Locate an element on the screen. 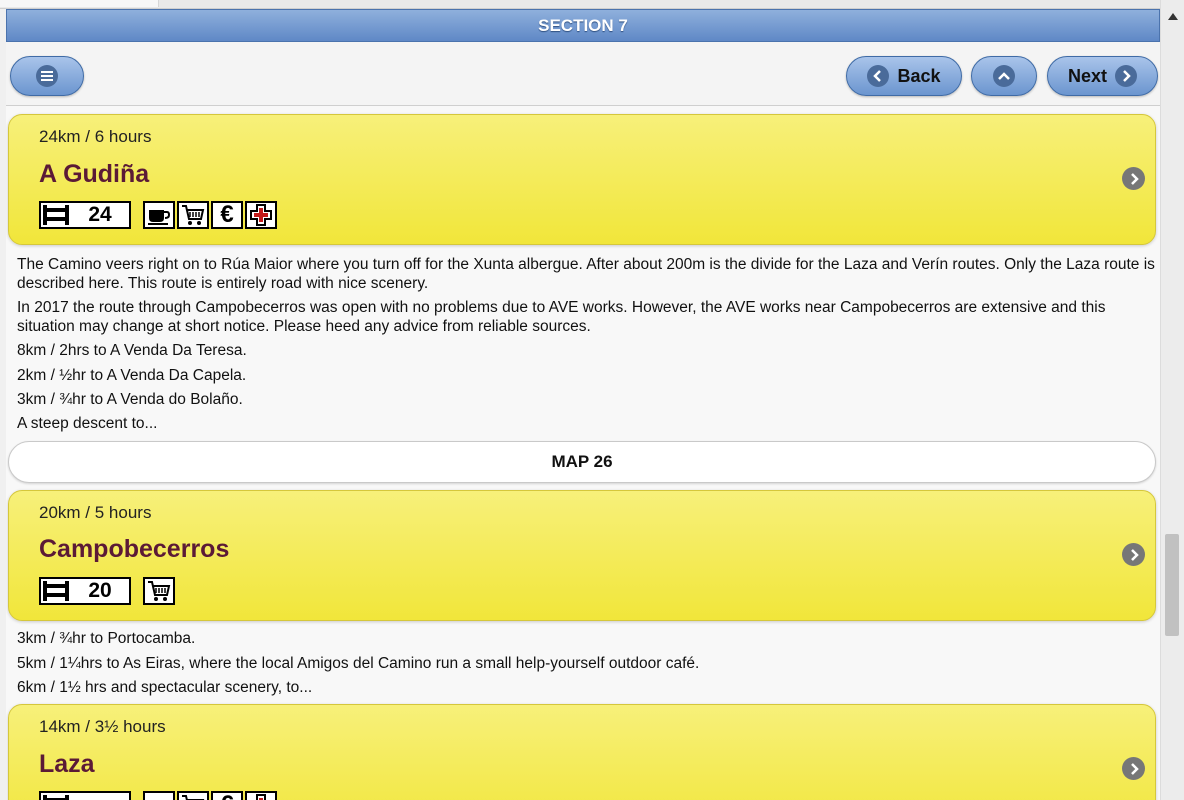 The image size is (1184, 800). nav-toolbar: Back Next is located at coordinates (583, 74).